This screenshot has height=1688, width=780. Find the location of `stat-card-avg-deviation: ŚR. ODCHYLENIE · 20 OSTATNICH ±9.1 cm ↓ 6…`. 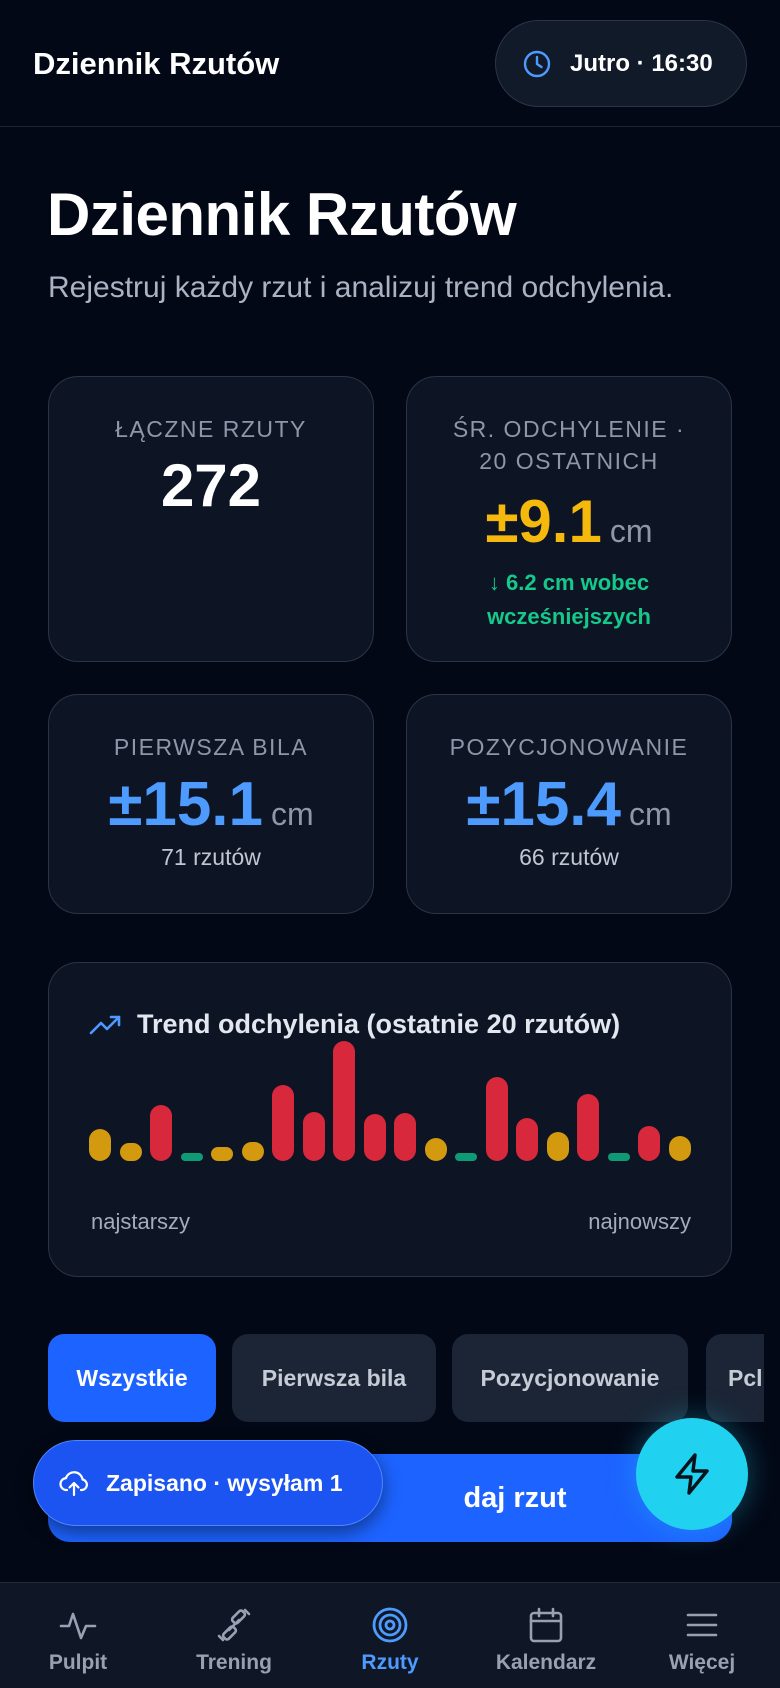

stat-card-avg-deviation: ŚR. ODCHYLENIE · 20 OSTATNICH ±9.1 cm ↓ 6… is located at coordinates (569, 519).